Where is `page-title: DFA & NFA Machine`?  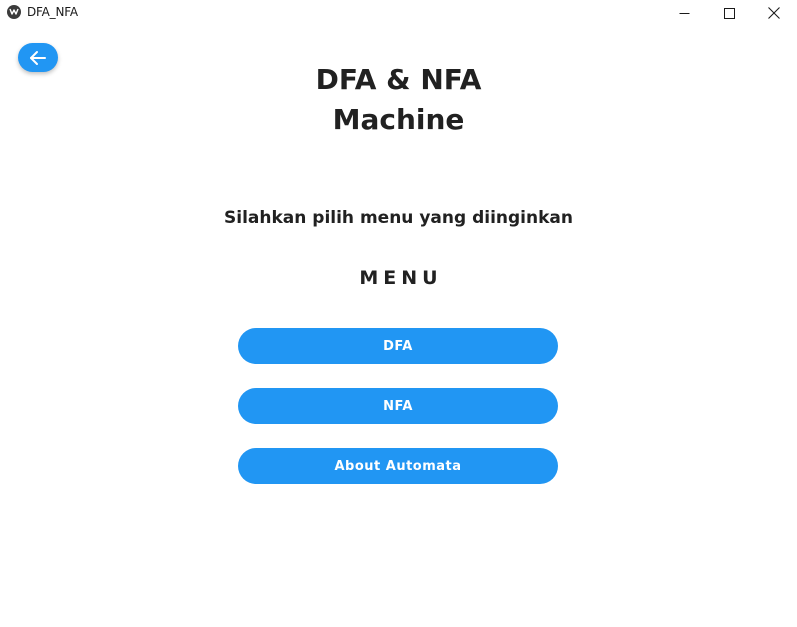 page-title: DFA & NFA Machine is located at coordinates (398, 100).